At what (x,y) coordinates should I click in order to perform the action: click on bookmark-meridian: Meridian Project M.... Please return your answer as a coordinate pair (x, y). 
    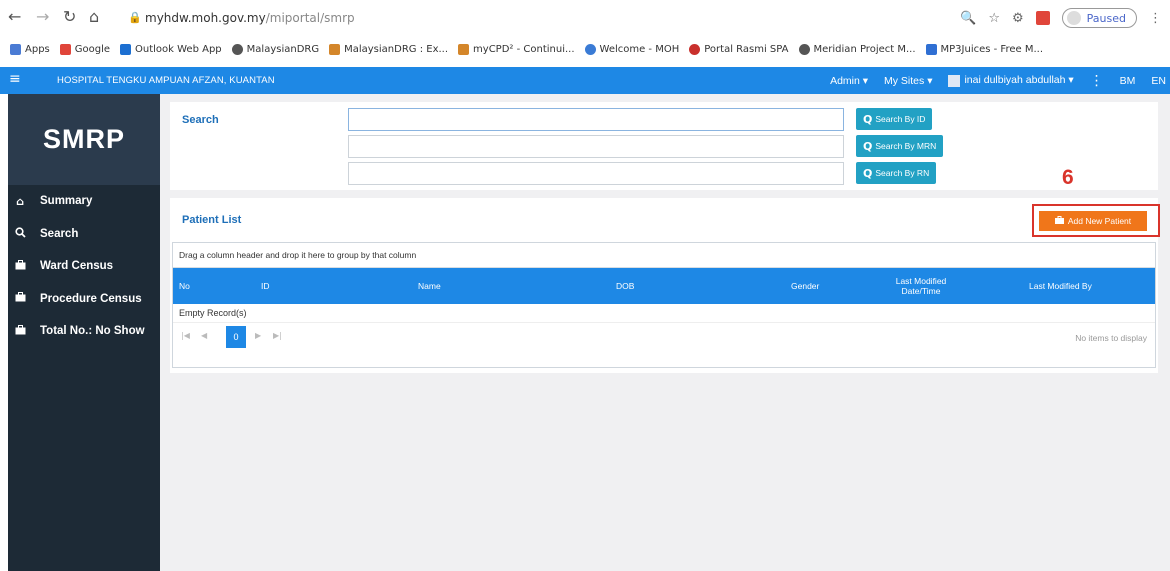
    Looking at the image, I should click on (857, 49).